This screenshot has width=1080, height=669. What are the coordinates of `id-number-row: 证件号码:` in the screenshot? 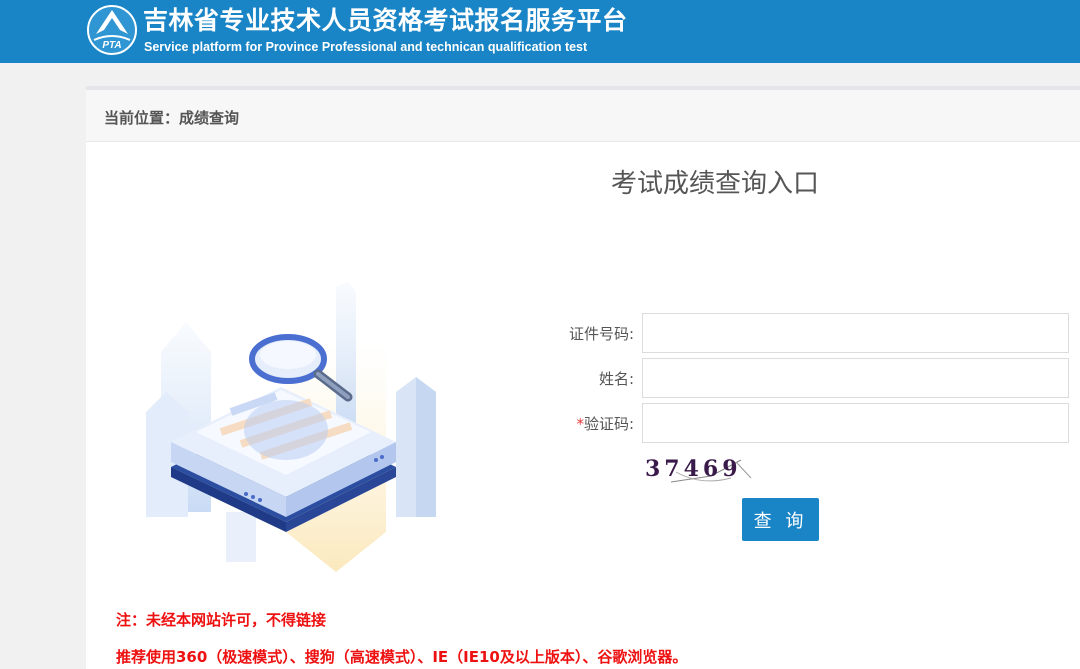 It's located at (813, 333).